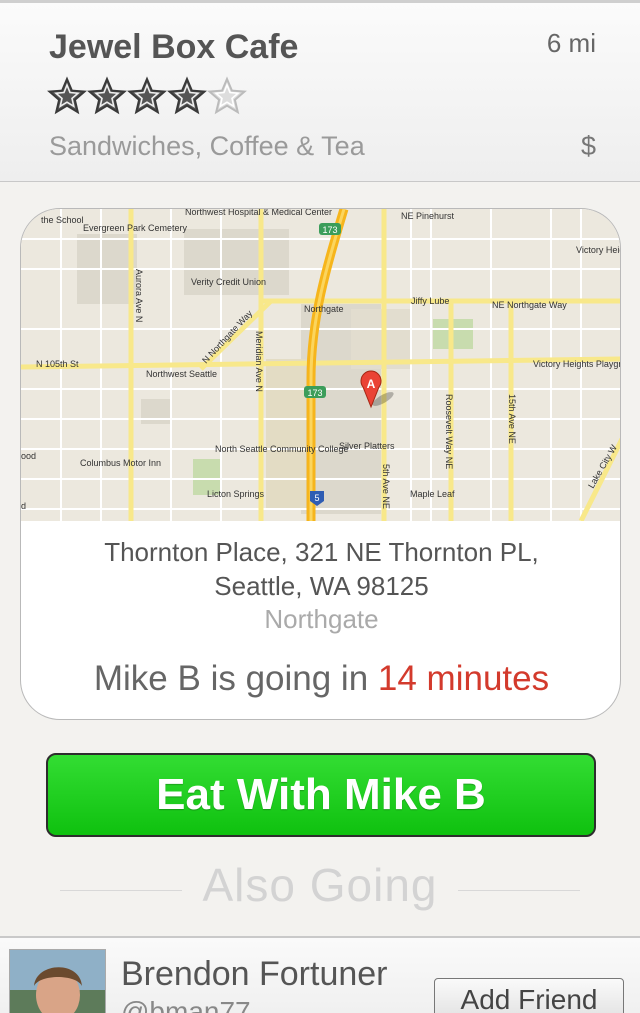  I want to click on rating-stars, so click(147, 97).